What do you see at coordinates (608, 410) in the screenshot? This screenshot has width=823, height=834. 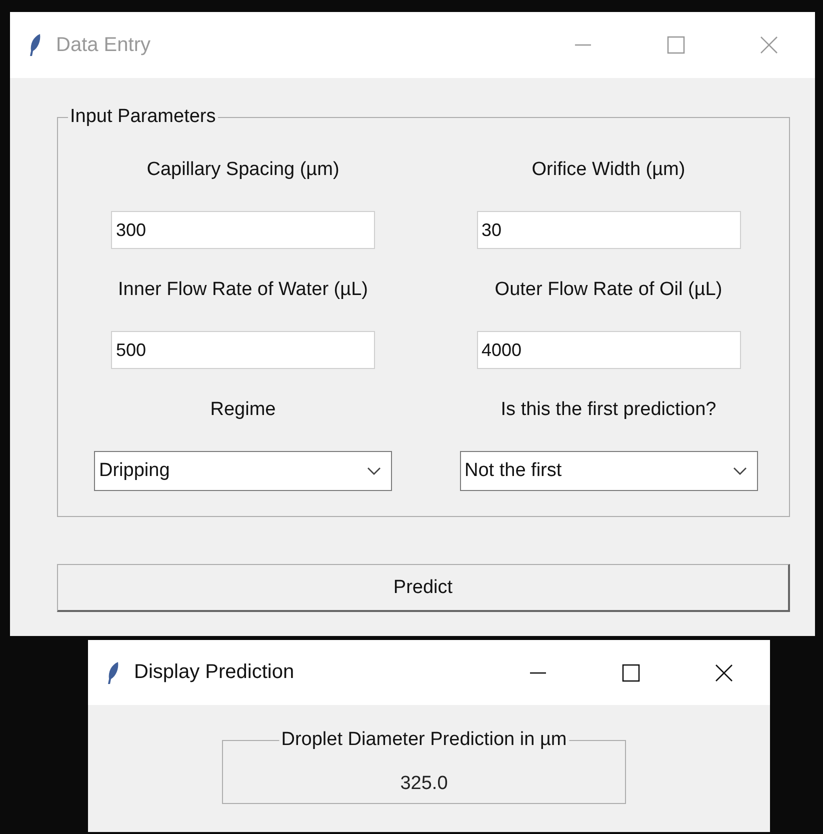 I see `field-label: Is this the first prediction?` at bounding box center [608, 410].